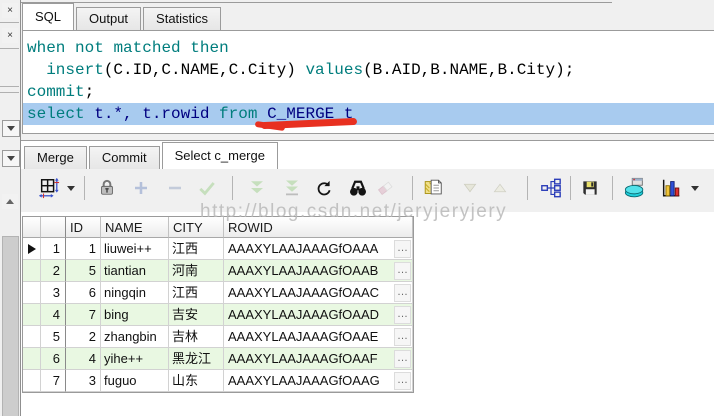 The image size is (714, 416). I want to click on city-cell: 吉林, so click(196, 337).